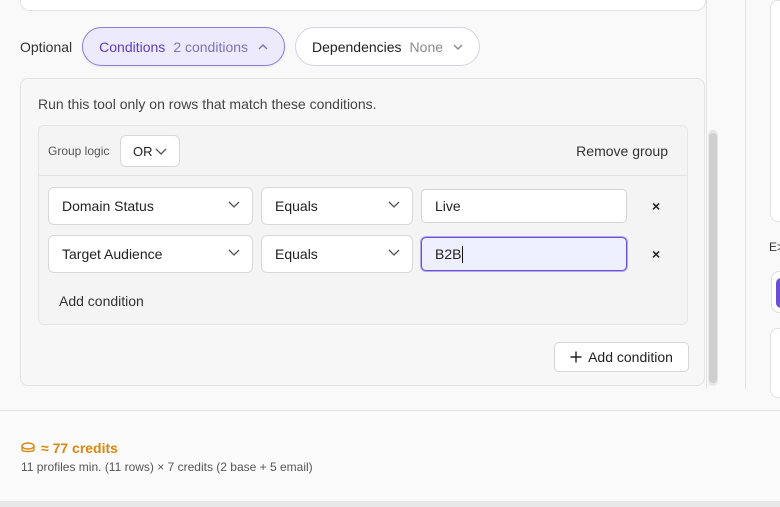  I want to click on remove-group-button: Remove group, so click(622, 151).